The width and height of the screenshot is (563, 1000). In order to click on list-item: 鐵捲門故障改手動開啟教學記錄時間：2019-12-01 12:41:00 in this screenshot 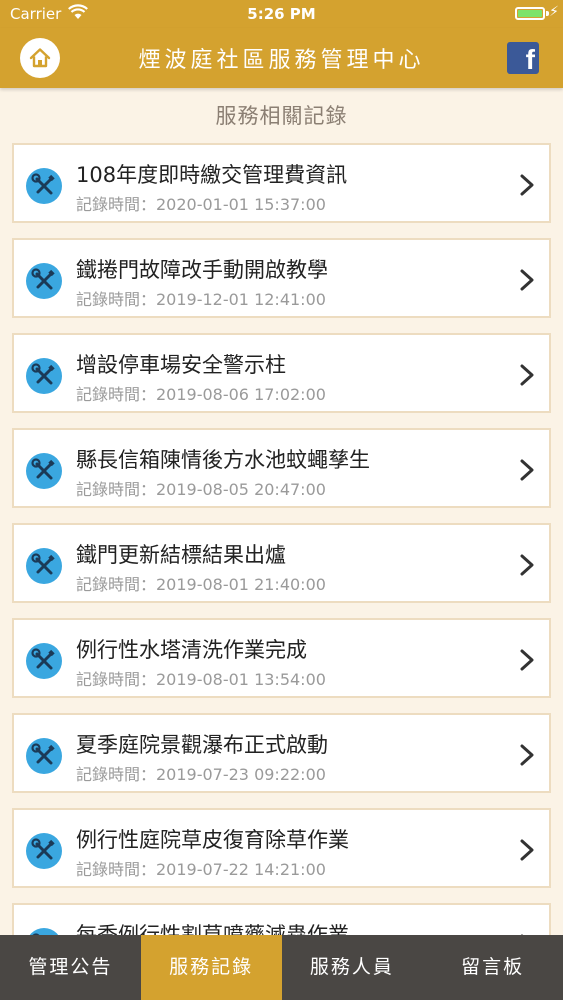, I will do `click(281, 278)`.